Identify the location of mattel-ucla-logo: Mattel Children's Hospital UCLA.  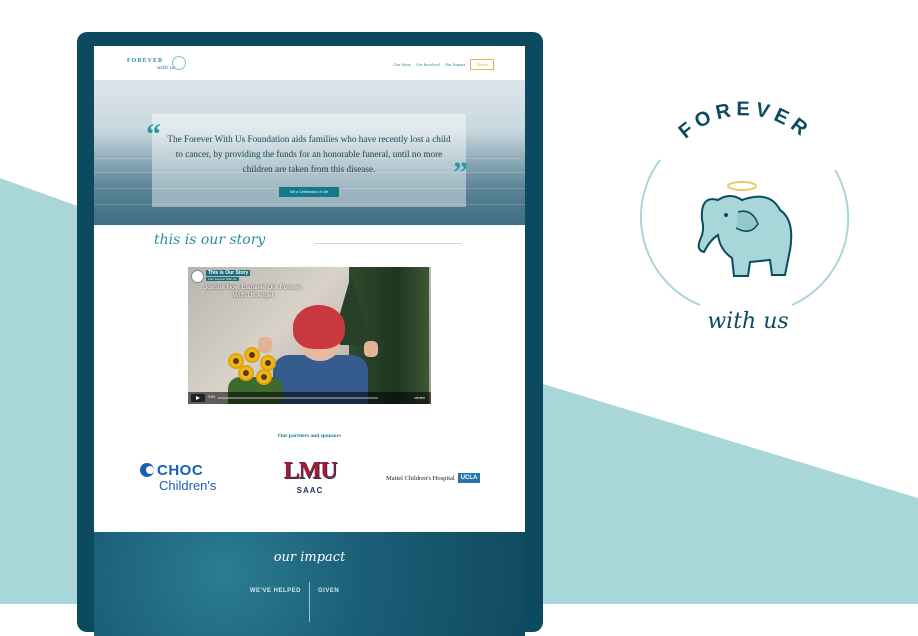
(433, 478).